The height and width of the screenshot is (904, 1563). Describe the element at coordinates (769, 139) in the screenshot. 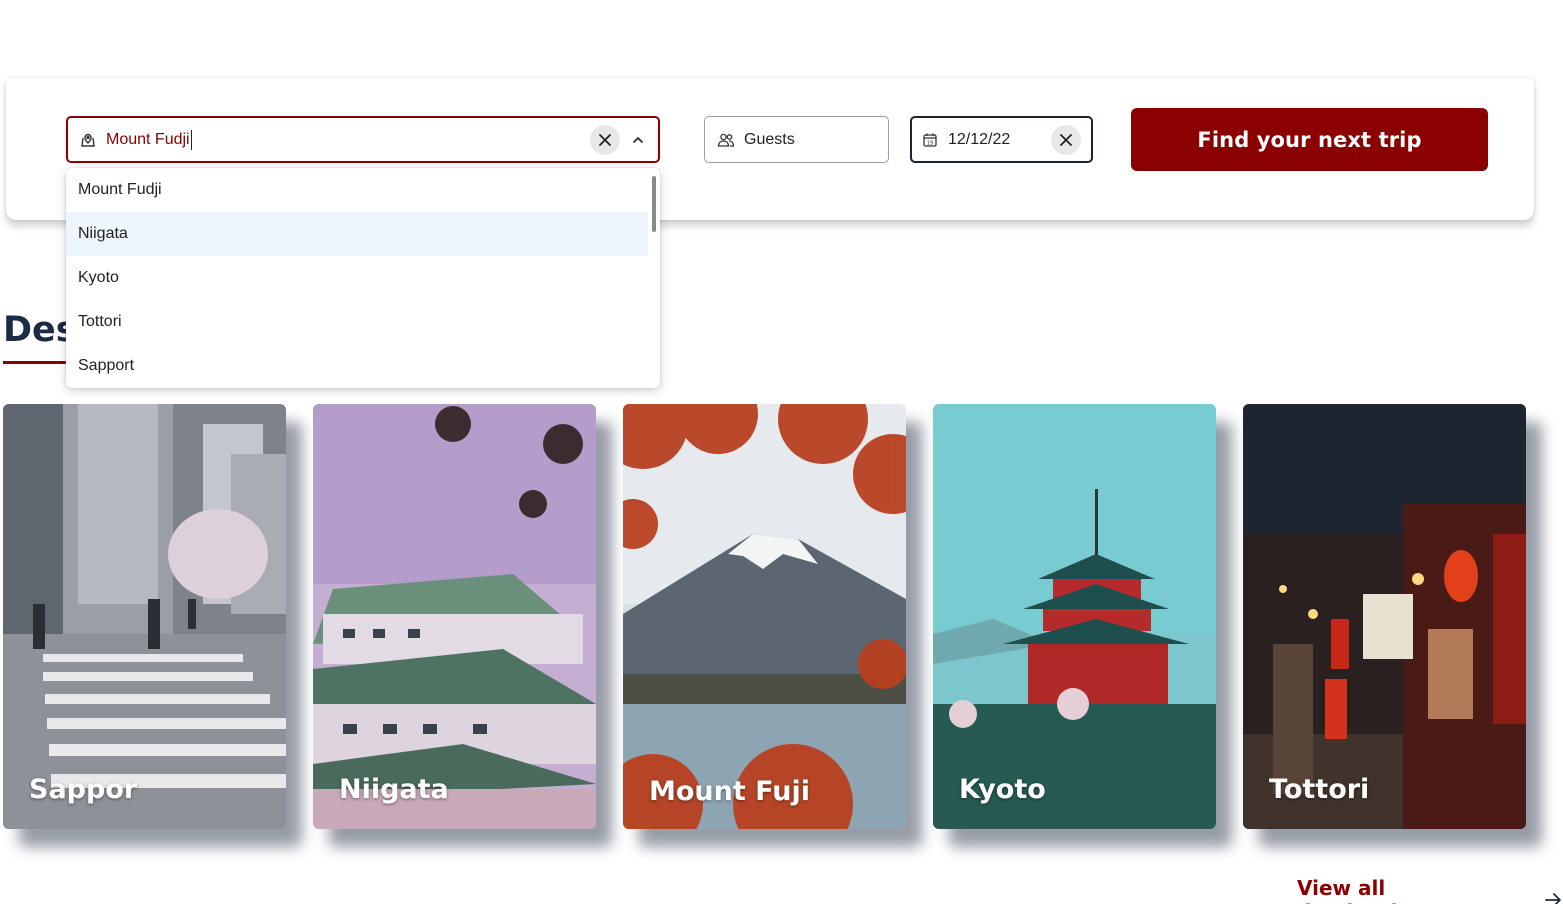

I see `guests-placeholder: Guests` at that location.